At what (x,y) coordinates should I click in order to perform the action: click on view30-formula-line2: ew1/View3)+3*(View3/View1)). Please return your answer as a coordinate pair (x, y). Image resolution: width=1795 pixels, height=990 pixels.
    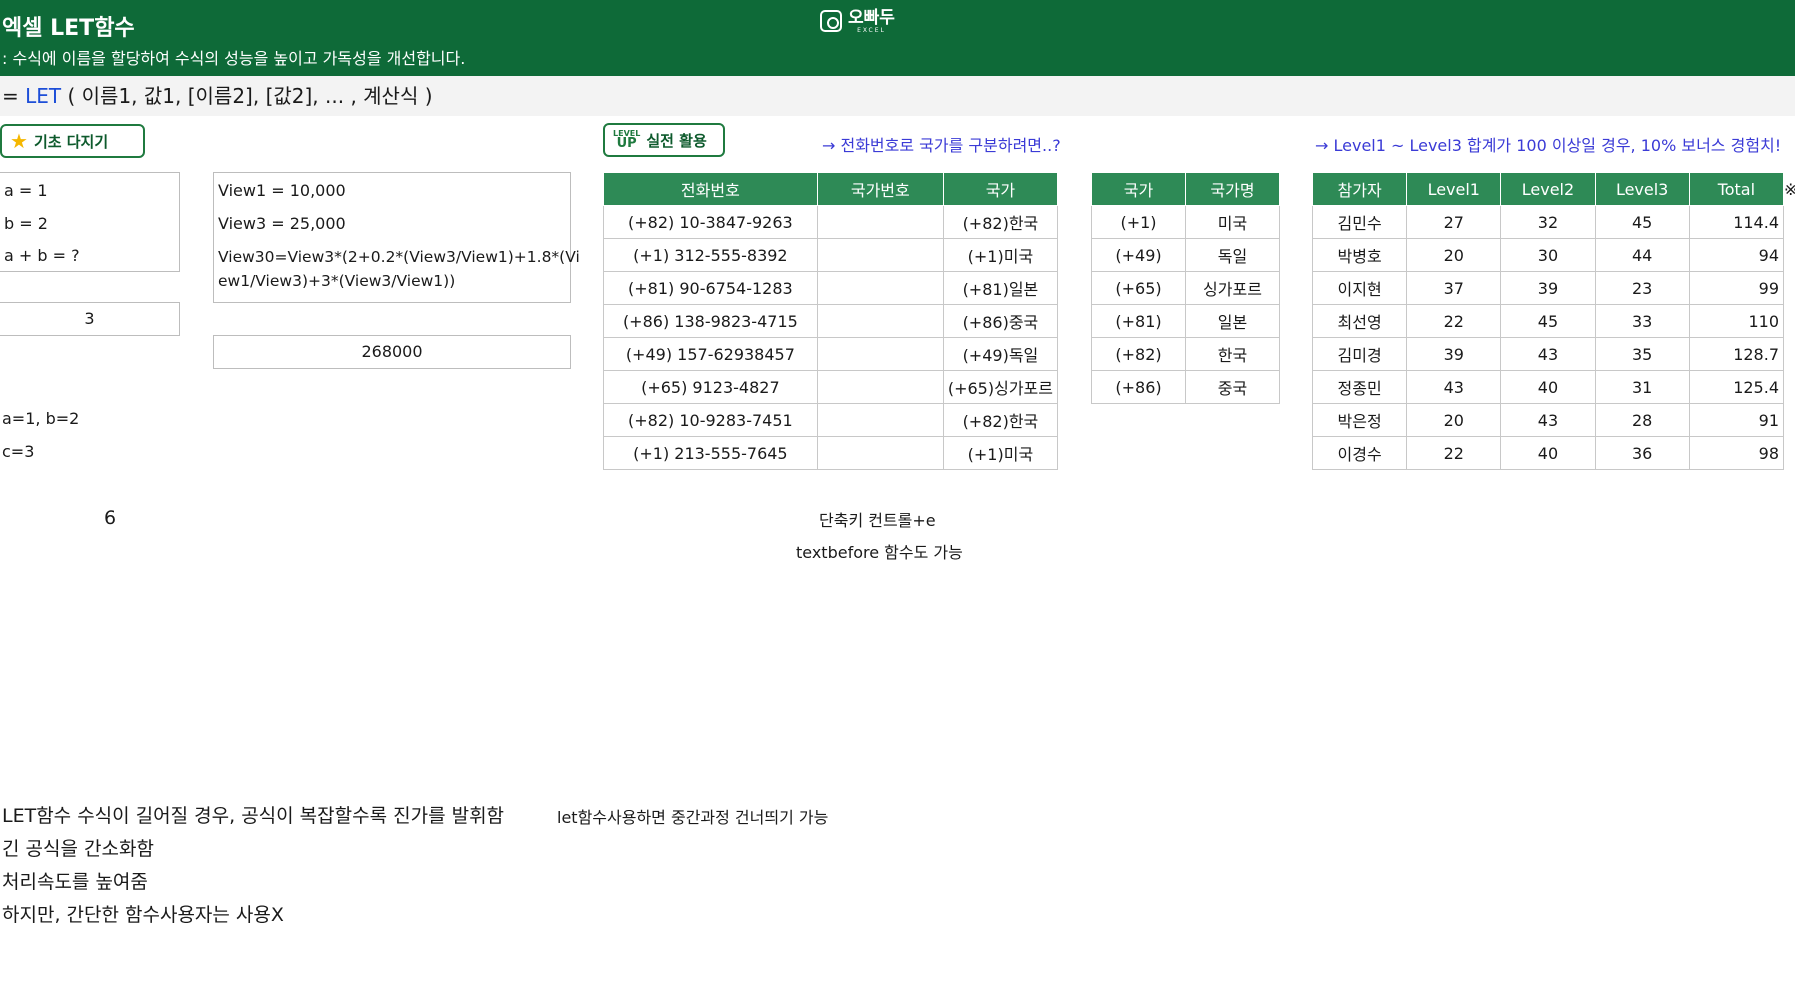
    Looking at the image, I should click on (337, 281).